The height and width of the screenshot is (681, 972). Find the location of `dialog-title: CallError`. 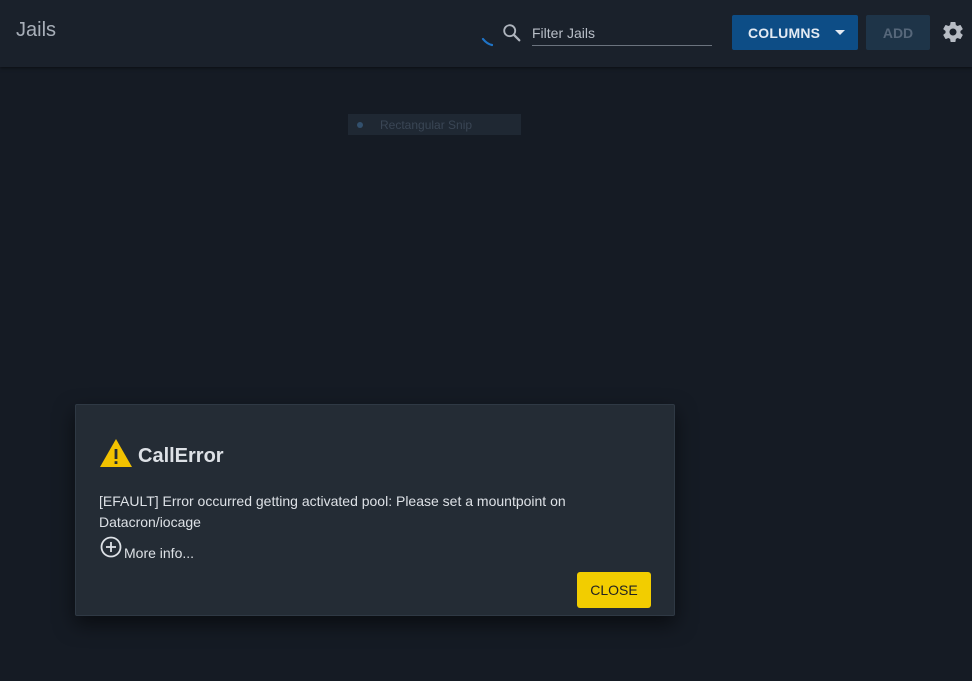

dialog-title: CallError is located at coordinates (181, 456).